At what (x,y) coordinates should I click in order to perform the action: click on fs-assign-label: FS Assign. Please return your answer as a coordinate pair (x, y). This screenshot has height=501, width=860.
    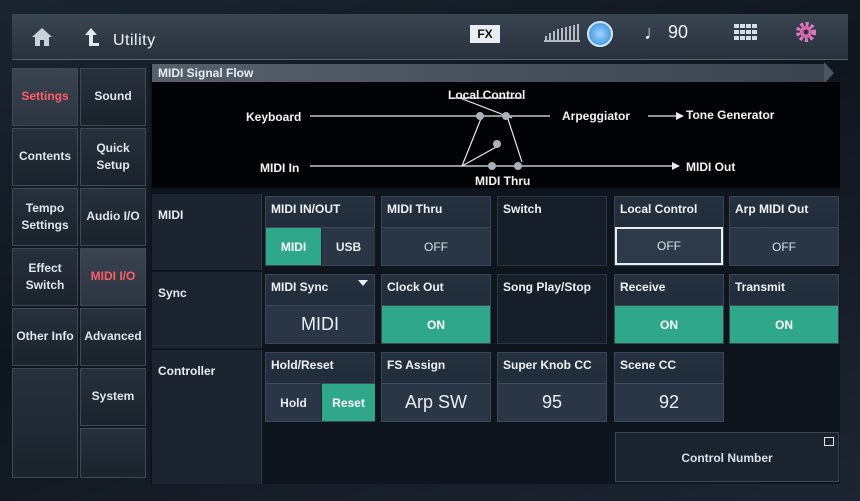
    Looking at the image, I should click on (416, 365).